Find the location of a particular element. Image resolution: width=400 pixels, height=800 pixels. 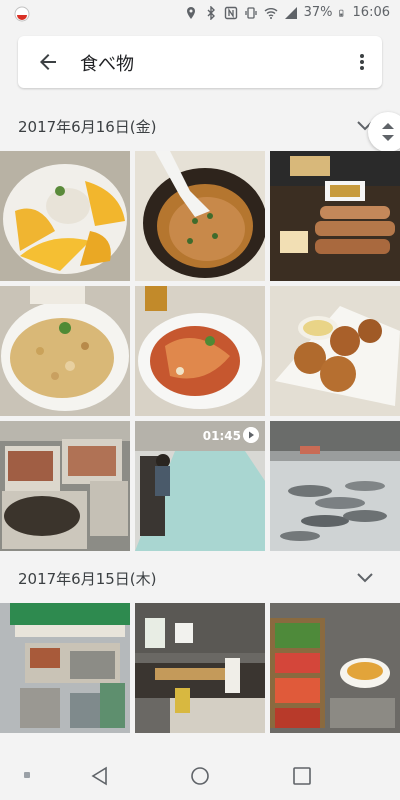

scroll-arrows-icon is located at coordinates (388, 132).